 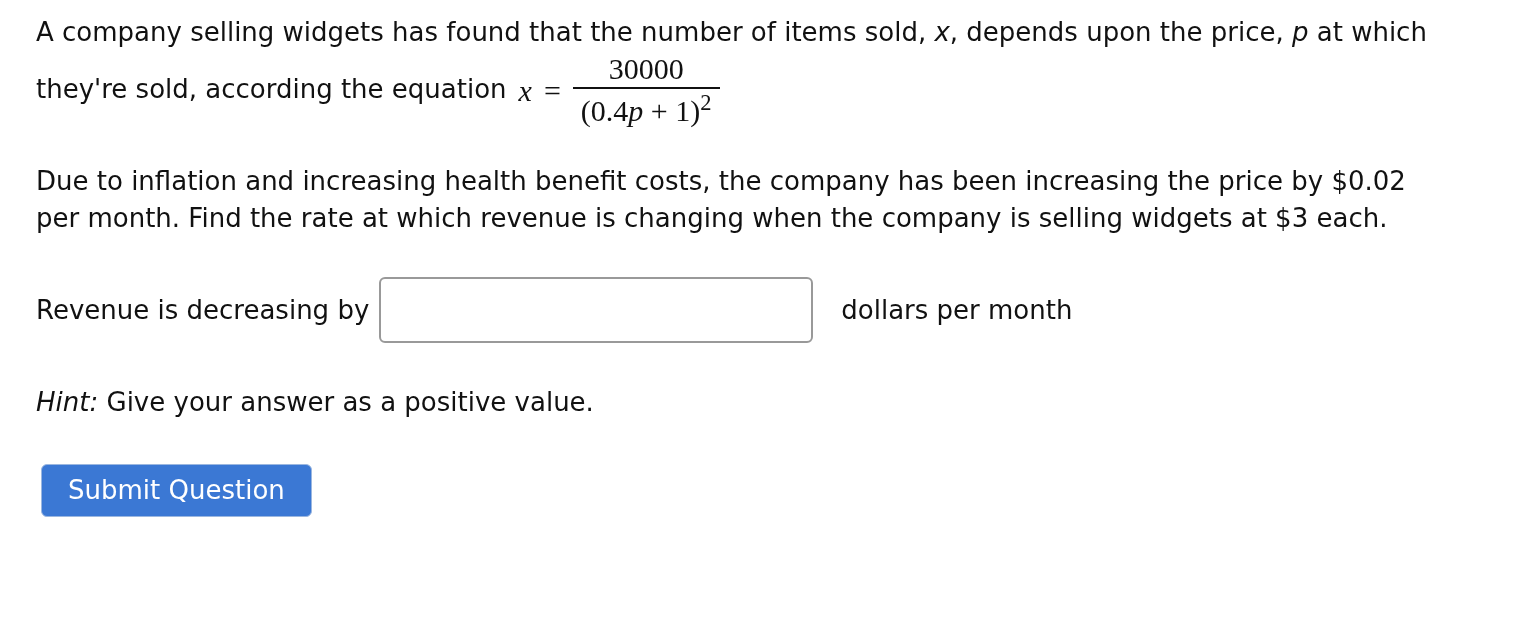 I want to click on hint-text: Hint: Give your answer as a positive value., so click(x=315, y=402).